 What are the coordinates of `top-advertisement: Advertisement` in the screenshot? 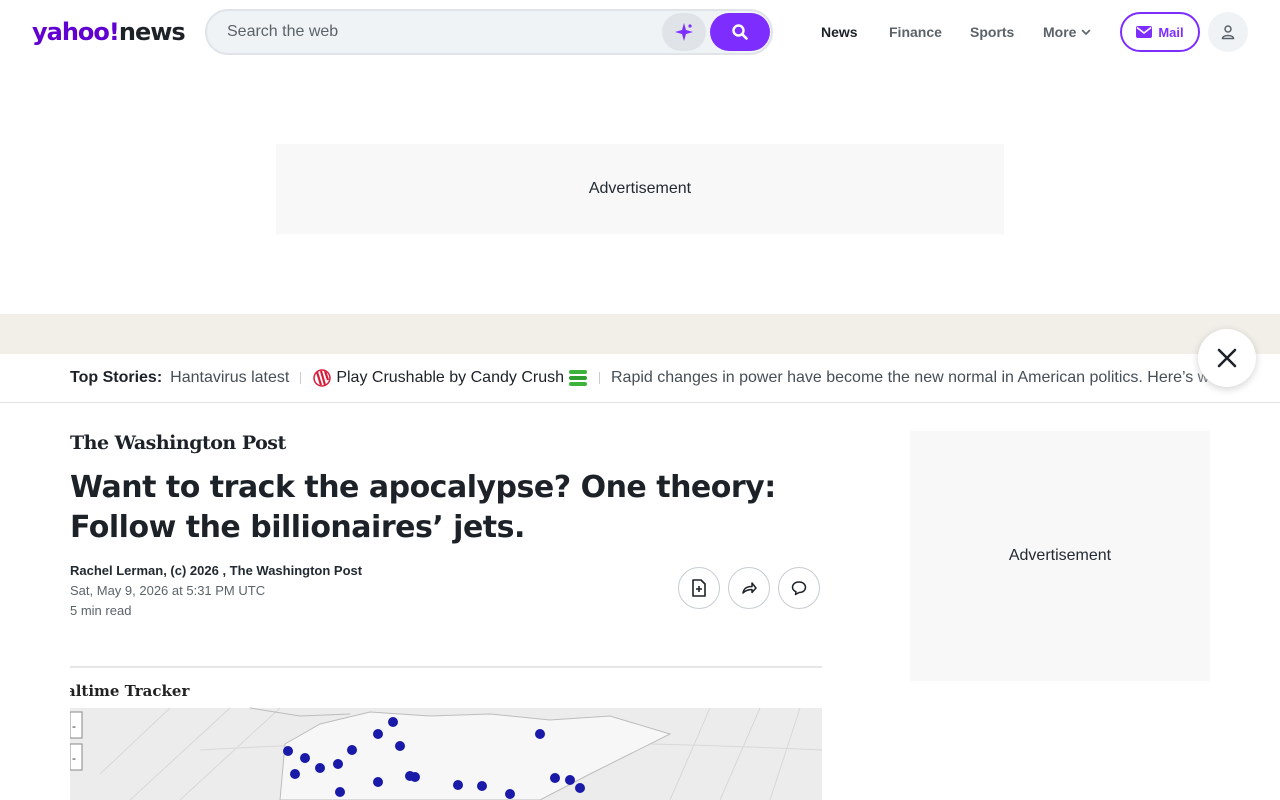 It's located at (640, 189).